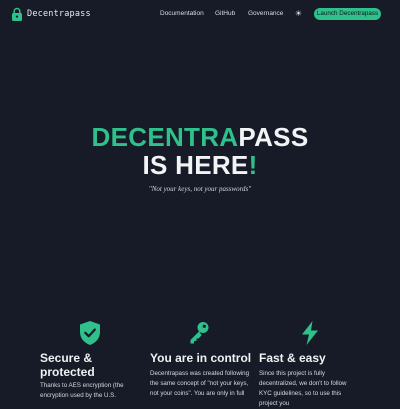 This screenshot has width=400, height=409. I want to click on hero-subtitle-text: IS HERE, so click(195, 165).